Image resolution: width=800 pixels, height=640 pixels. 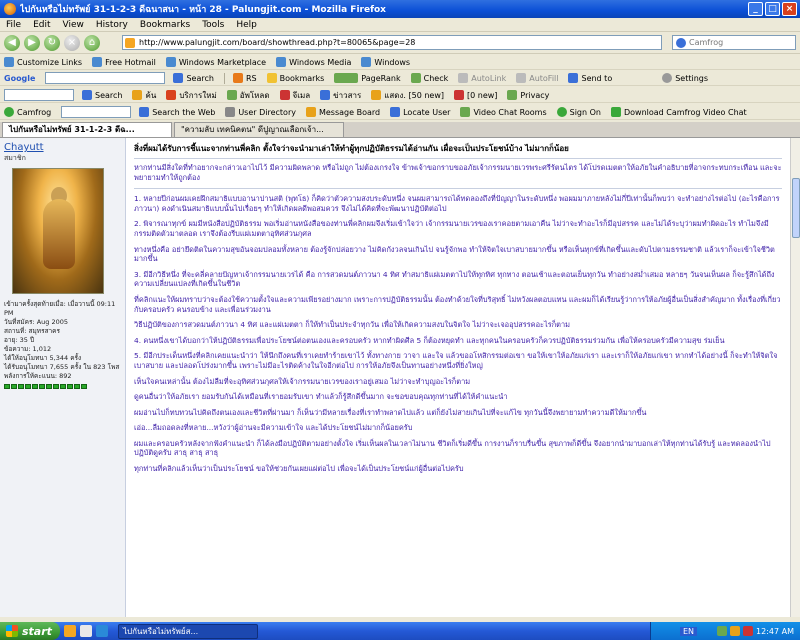 I want to click on send-to-button: Send to, so click(x=590, y=78).